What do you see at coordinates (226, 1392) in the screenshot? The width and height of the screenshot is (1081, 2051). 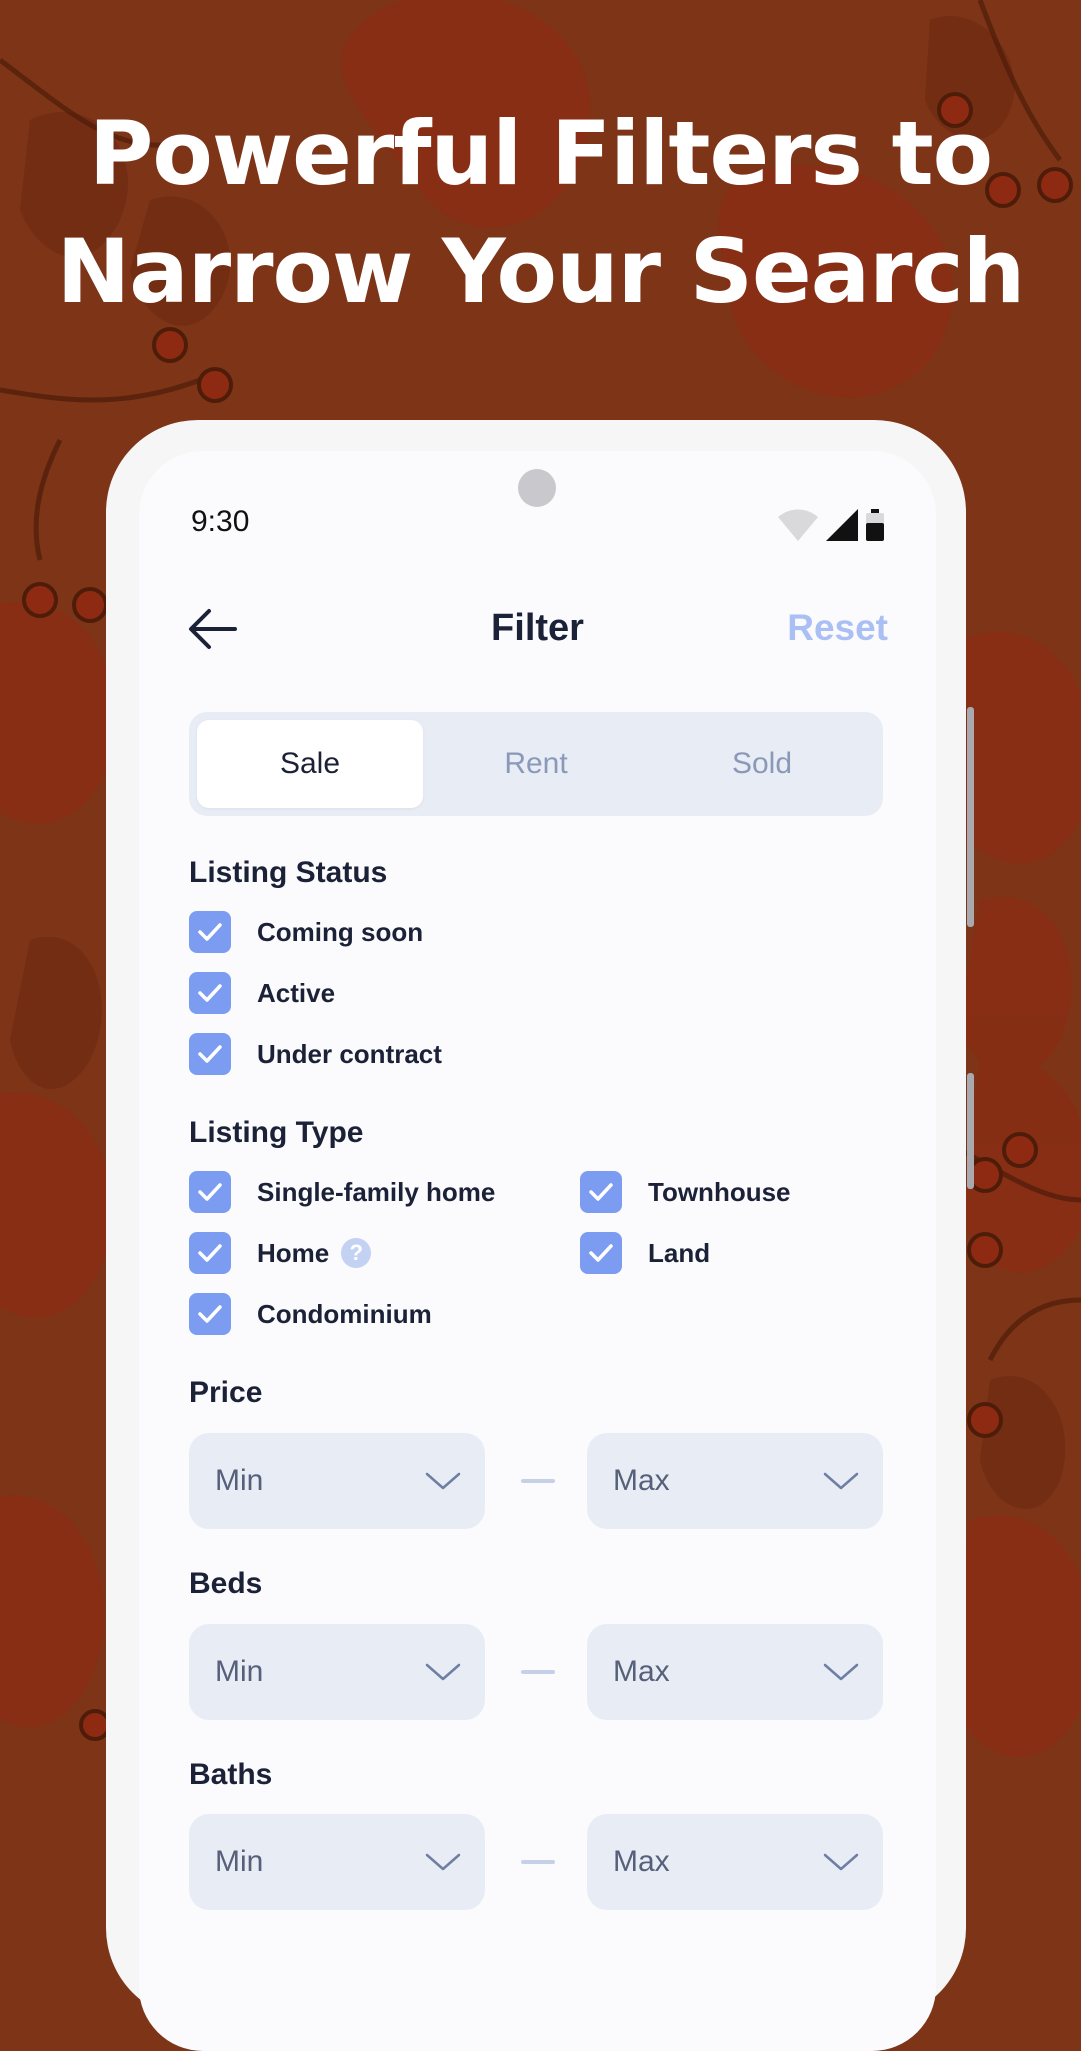 I see `price-heading: Price` at bounding box center [226, 1392].